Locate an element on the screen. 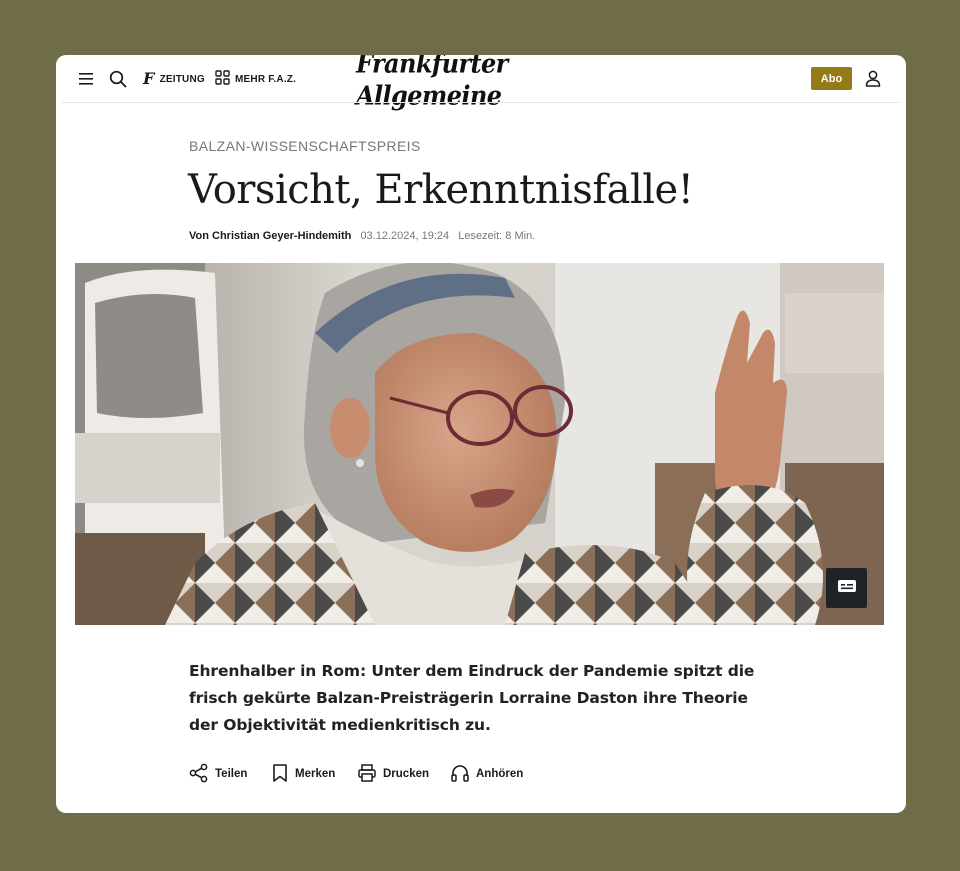 The image size is (960, 871). header-divider is located at coordinates (481, 102).